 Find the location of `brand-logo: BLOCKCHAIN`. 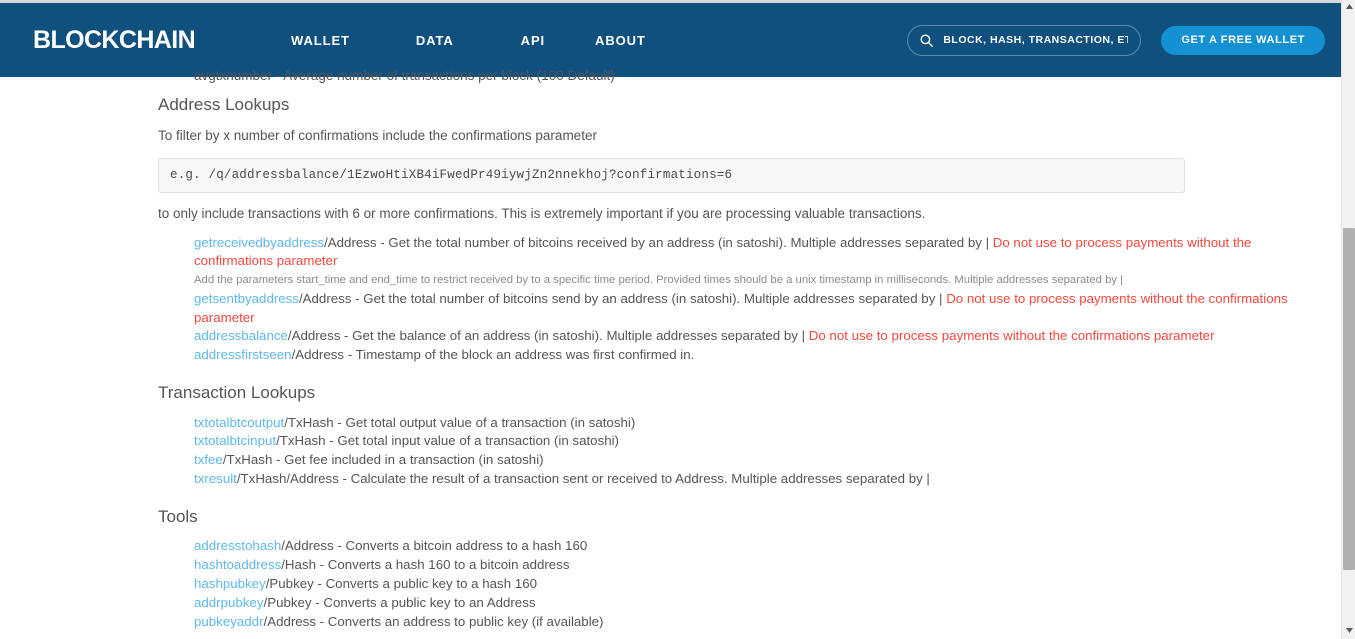

brand-logo: BLOCKCHAIN is located at coordinates (114, 40).